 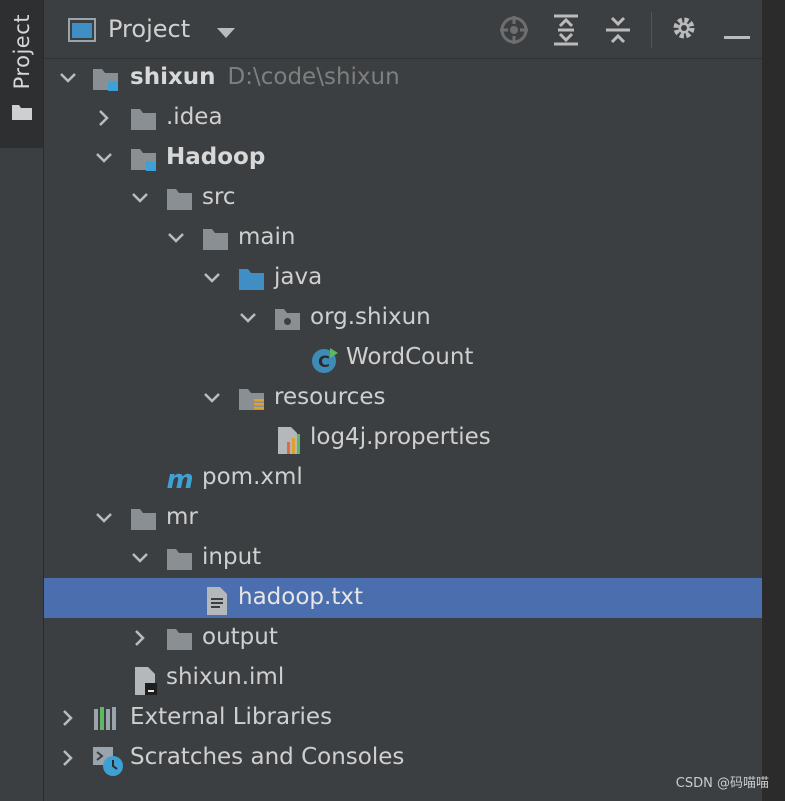 I want to click on tree-node-src: src, so click(x=403, y=198).